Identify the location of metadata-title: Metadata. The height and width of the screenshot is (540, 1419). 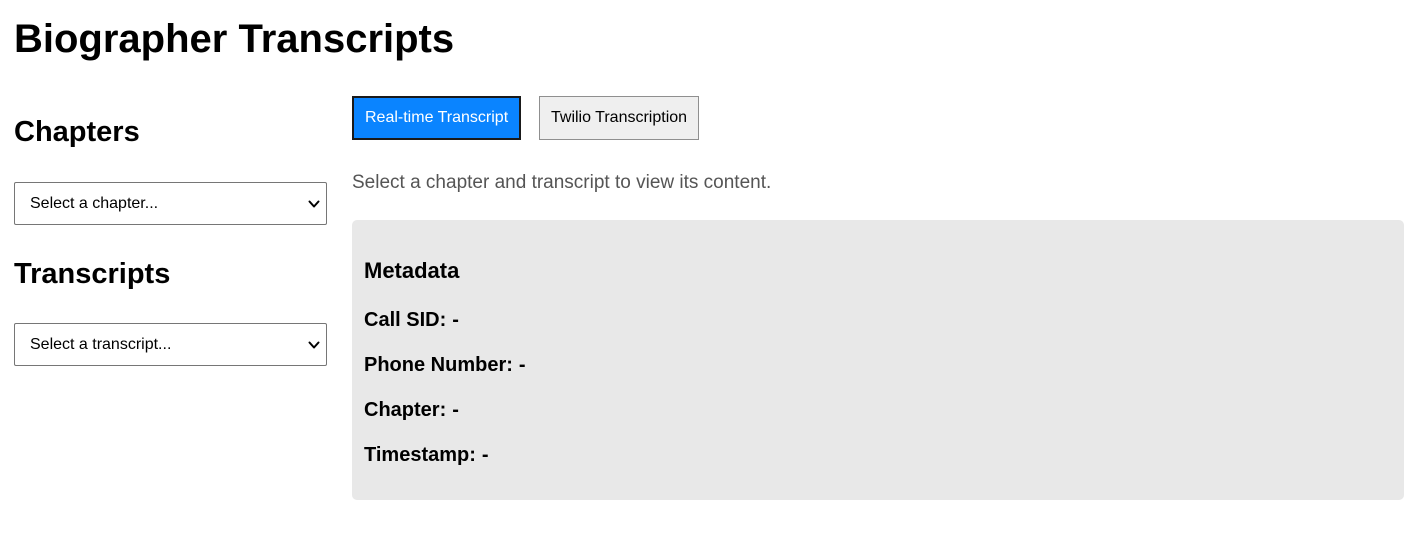
(412, 270).